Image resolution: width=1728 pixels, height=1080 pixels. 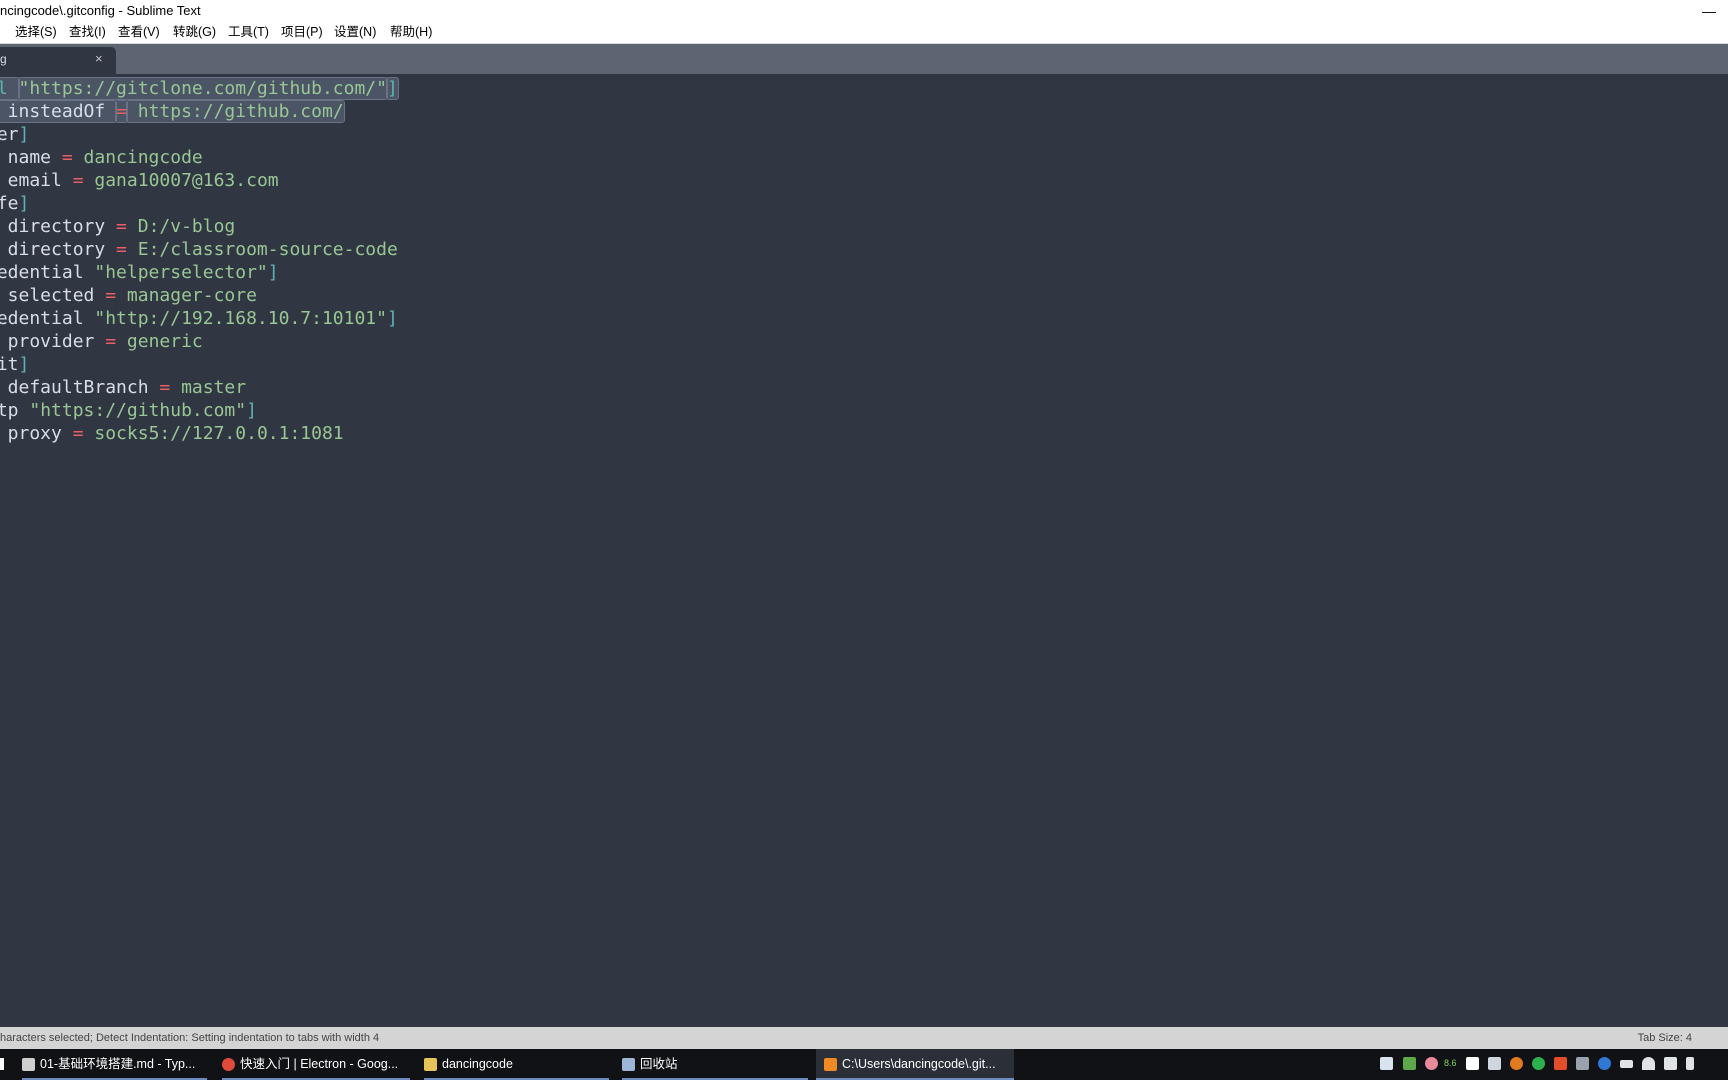 I want to click on code-line: proxy = socks5://127.0.0.1:1081, so click(x=199, y=433).